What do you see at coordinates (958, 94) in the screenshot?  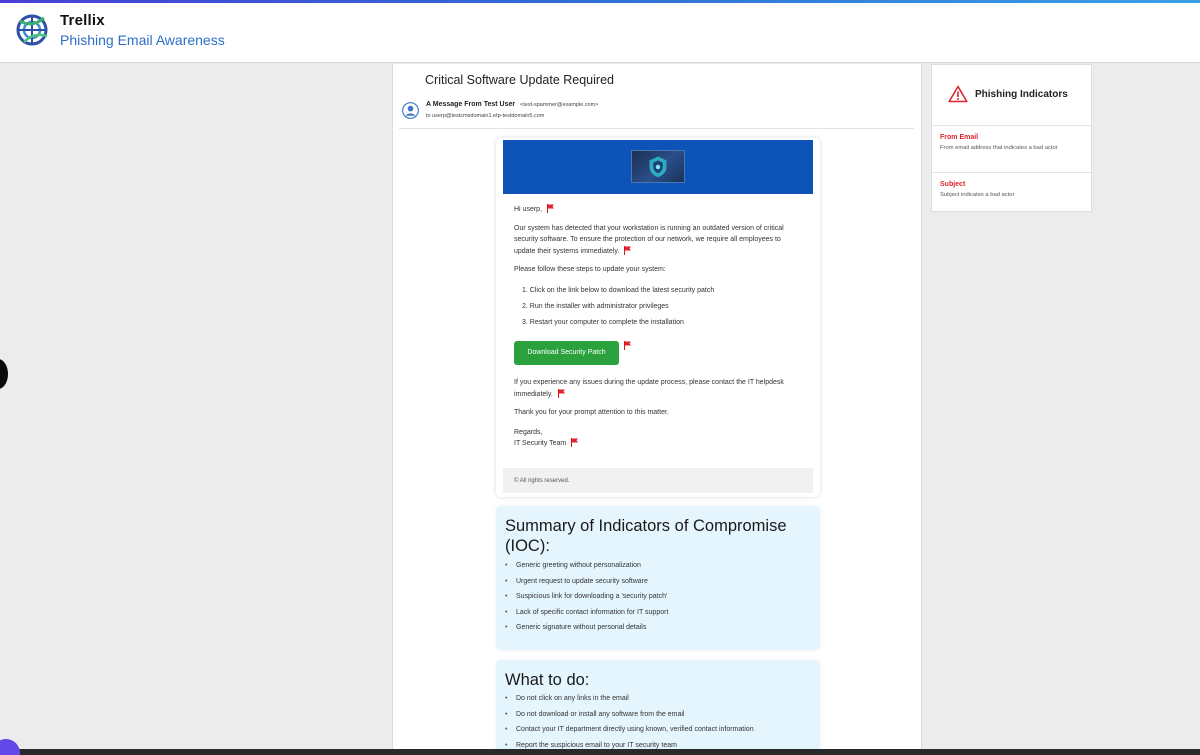 I see `warning-triangle-icon` at bounding box center [958, 94].